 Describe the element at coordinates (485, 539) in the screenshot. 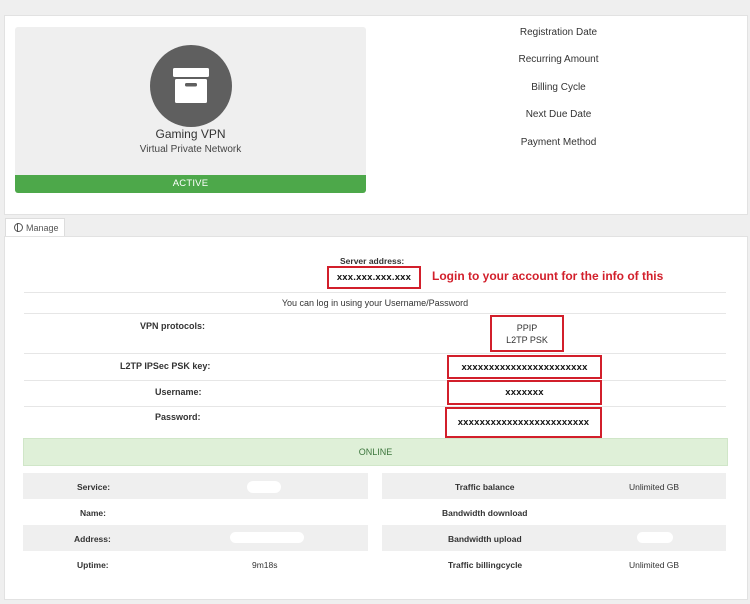

I see `bandwidth-upload-label: Bandwidth upload` at that location.